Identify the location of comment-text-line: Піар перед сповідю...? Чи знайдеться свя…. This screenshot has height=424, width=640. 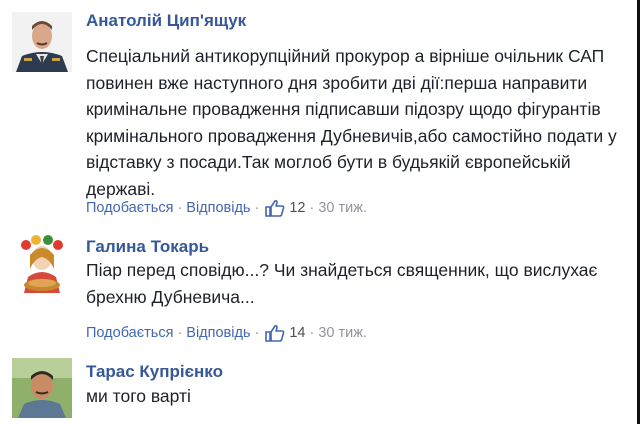
(342, 270).